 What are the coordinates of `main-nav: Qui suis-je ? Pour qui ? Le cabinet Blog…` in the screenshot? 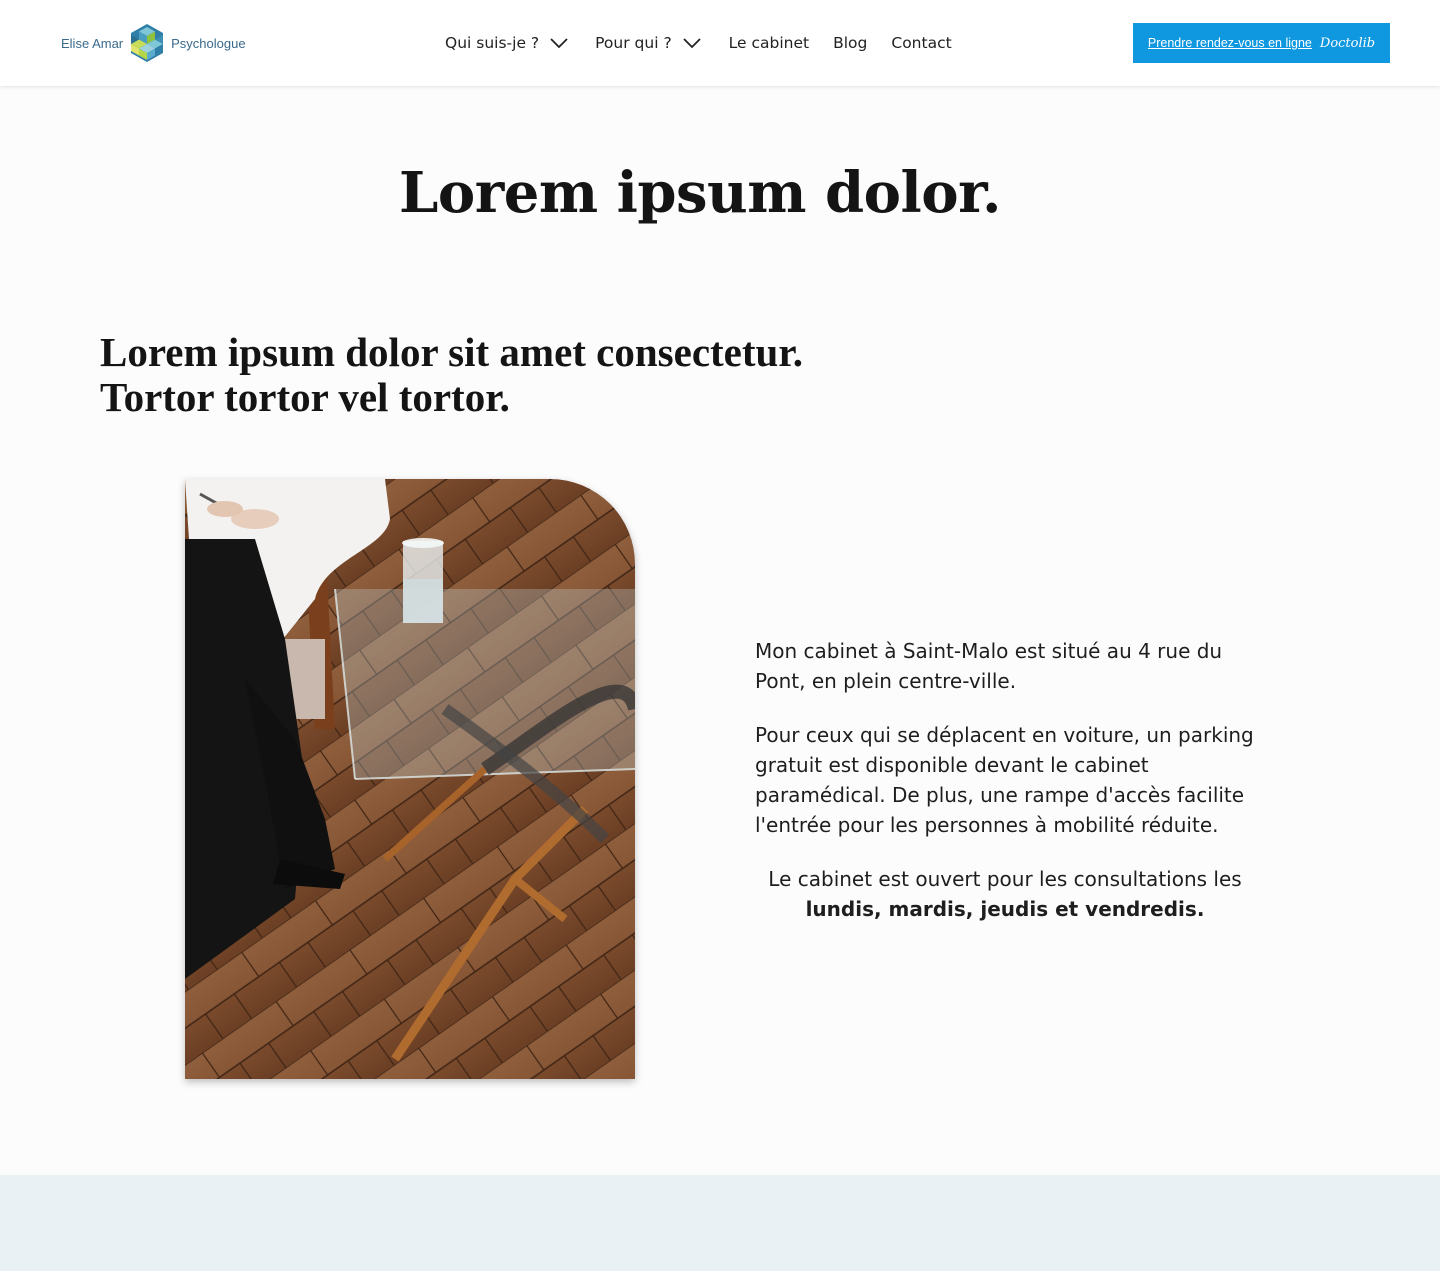 It's located at (698, 43).